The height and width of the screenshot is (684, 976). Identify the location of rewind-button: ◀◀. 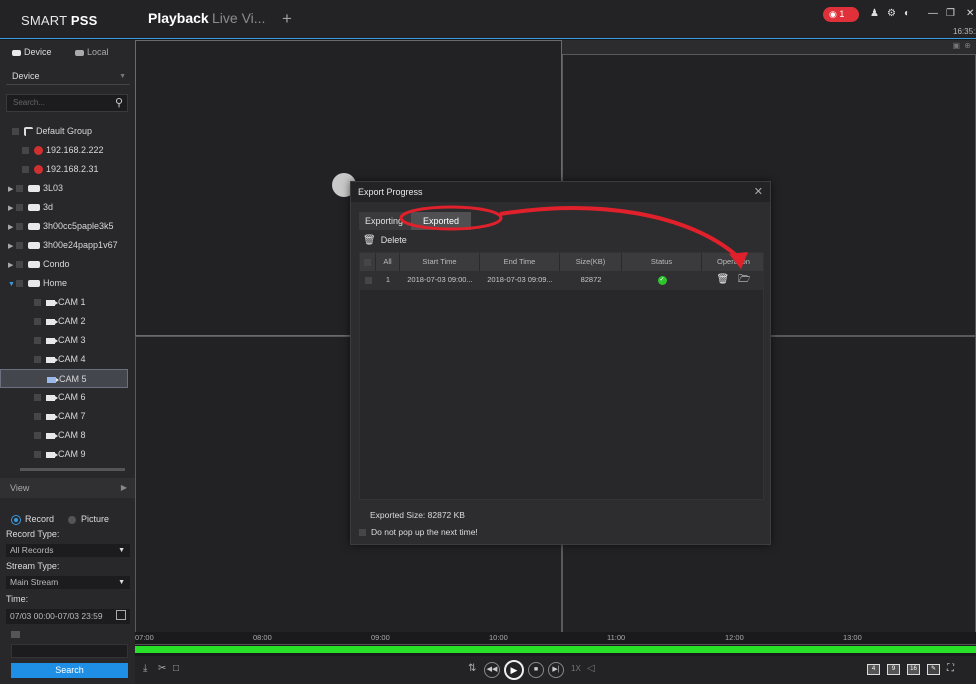
(492, 670).